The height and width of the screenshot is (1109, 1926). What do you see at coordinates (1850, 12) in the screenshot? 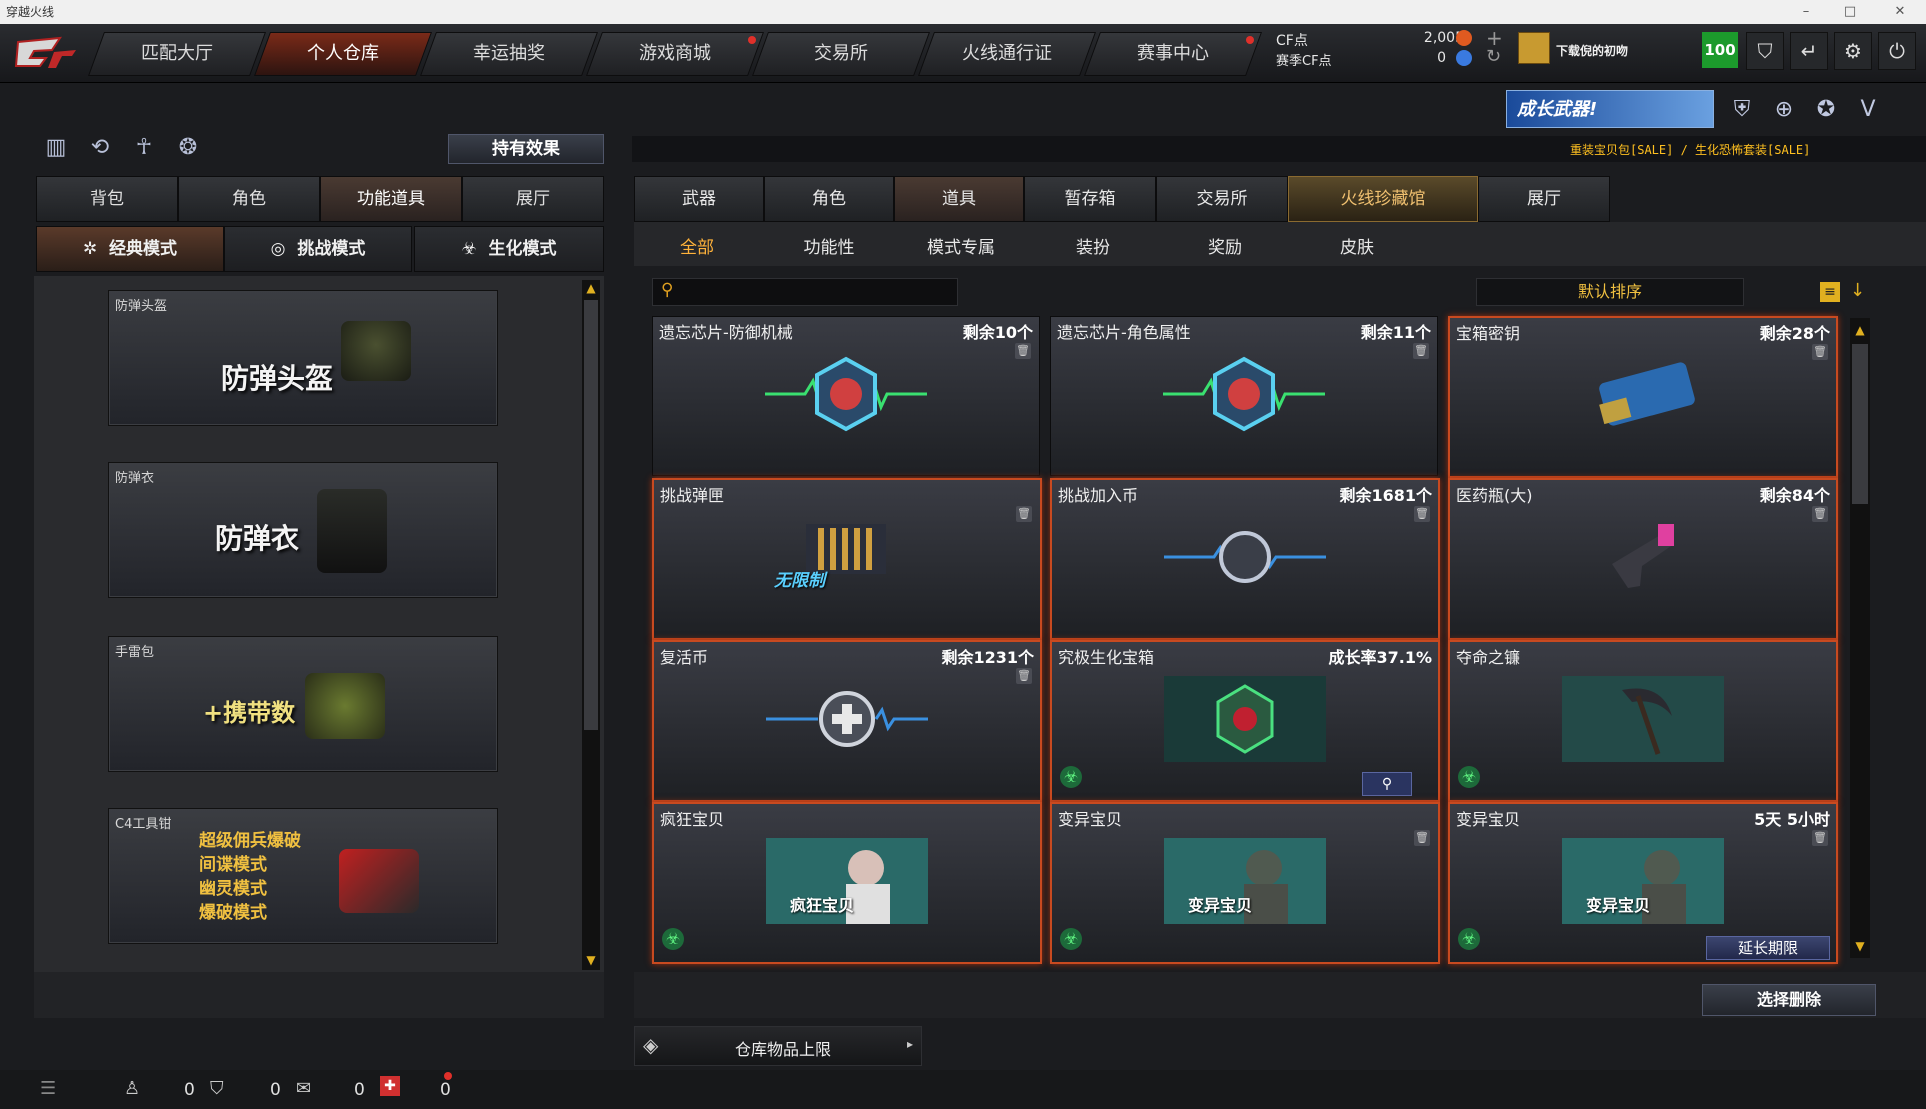
I see `maximize-button: □` at bounding box center [1850, 12].